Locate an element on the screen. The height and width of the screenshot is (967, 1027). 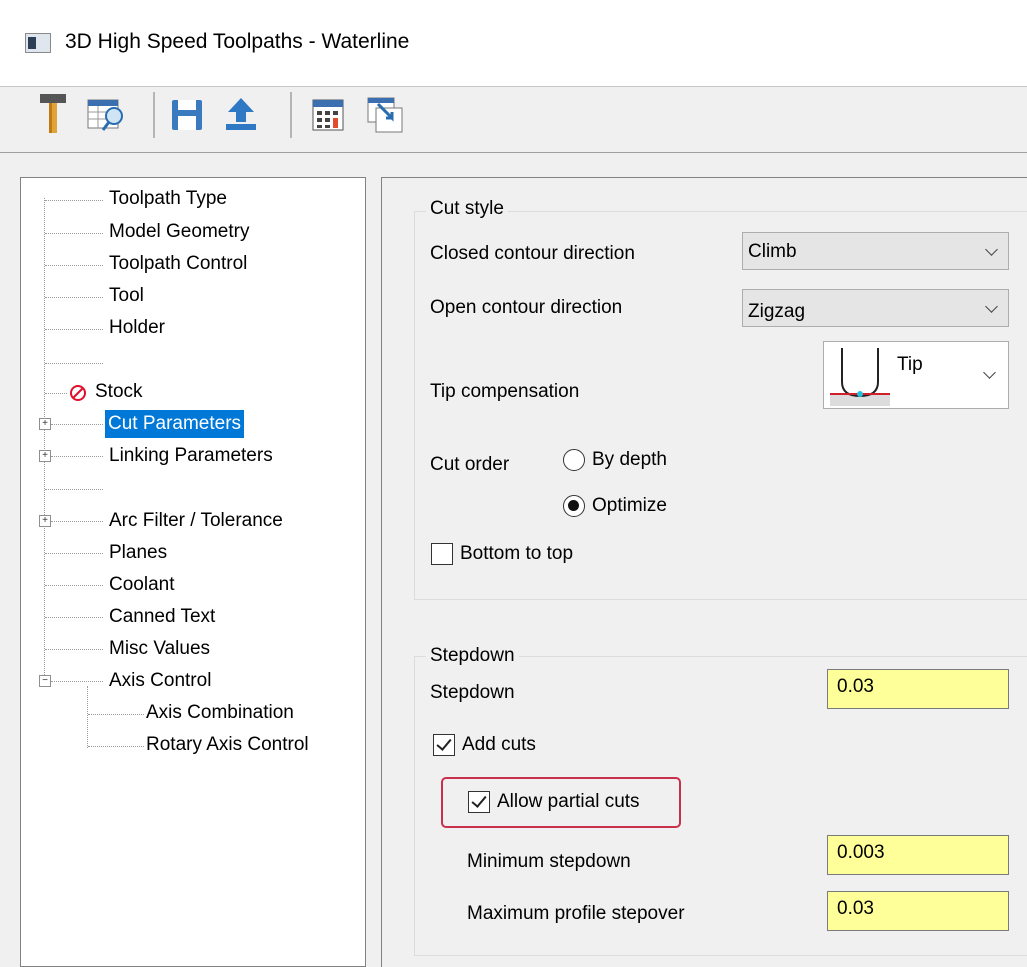
table-view-icon is located at coordinates (107, 115).